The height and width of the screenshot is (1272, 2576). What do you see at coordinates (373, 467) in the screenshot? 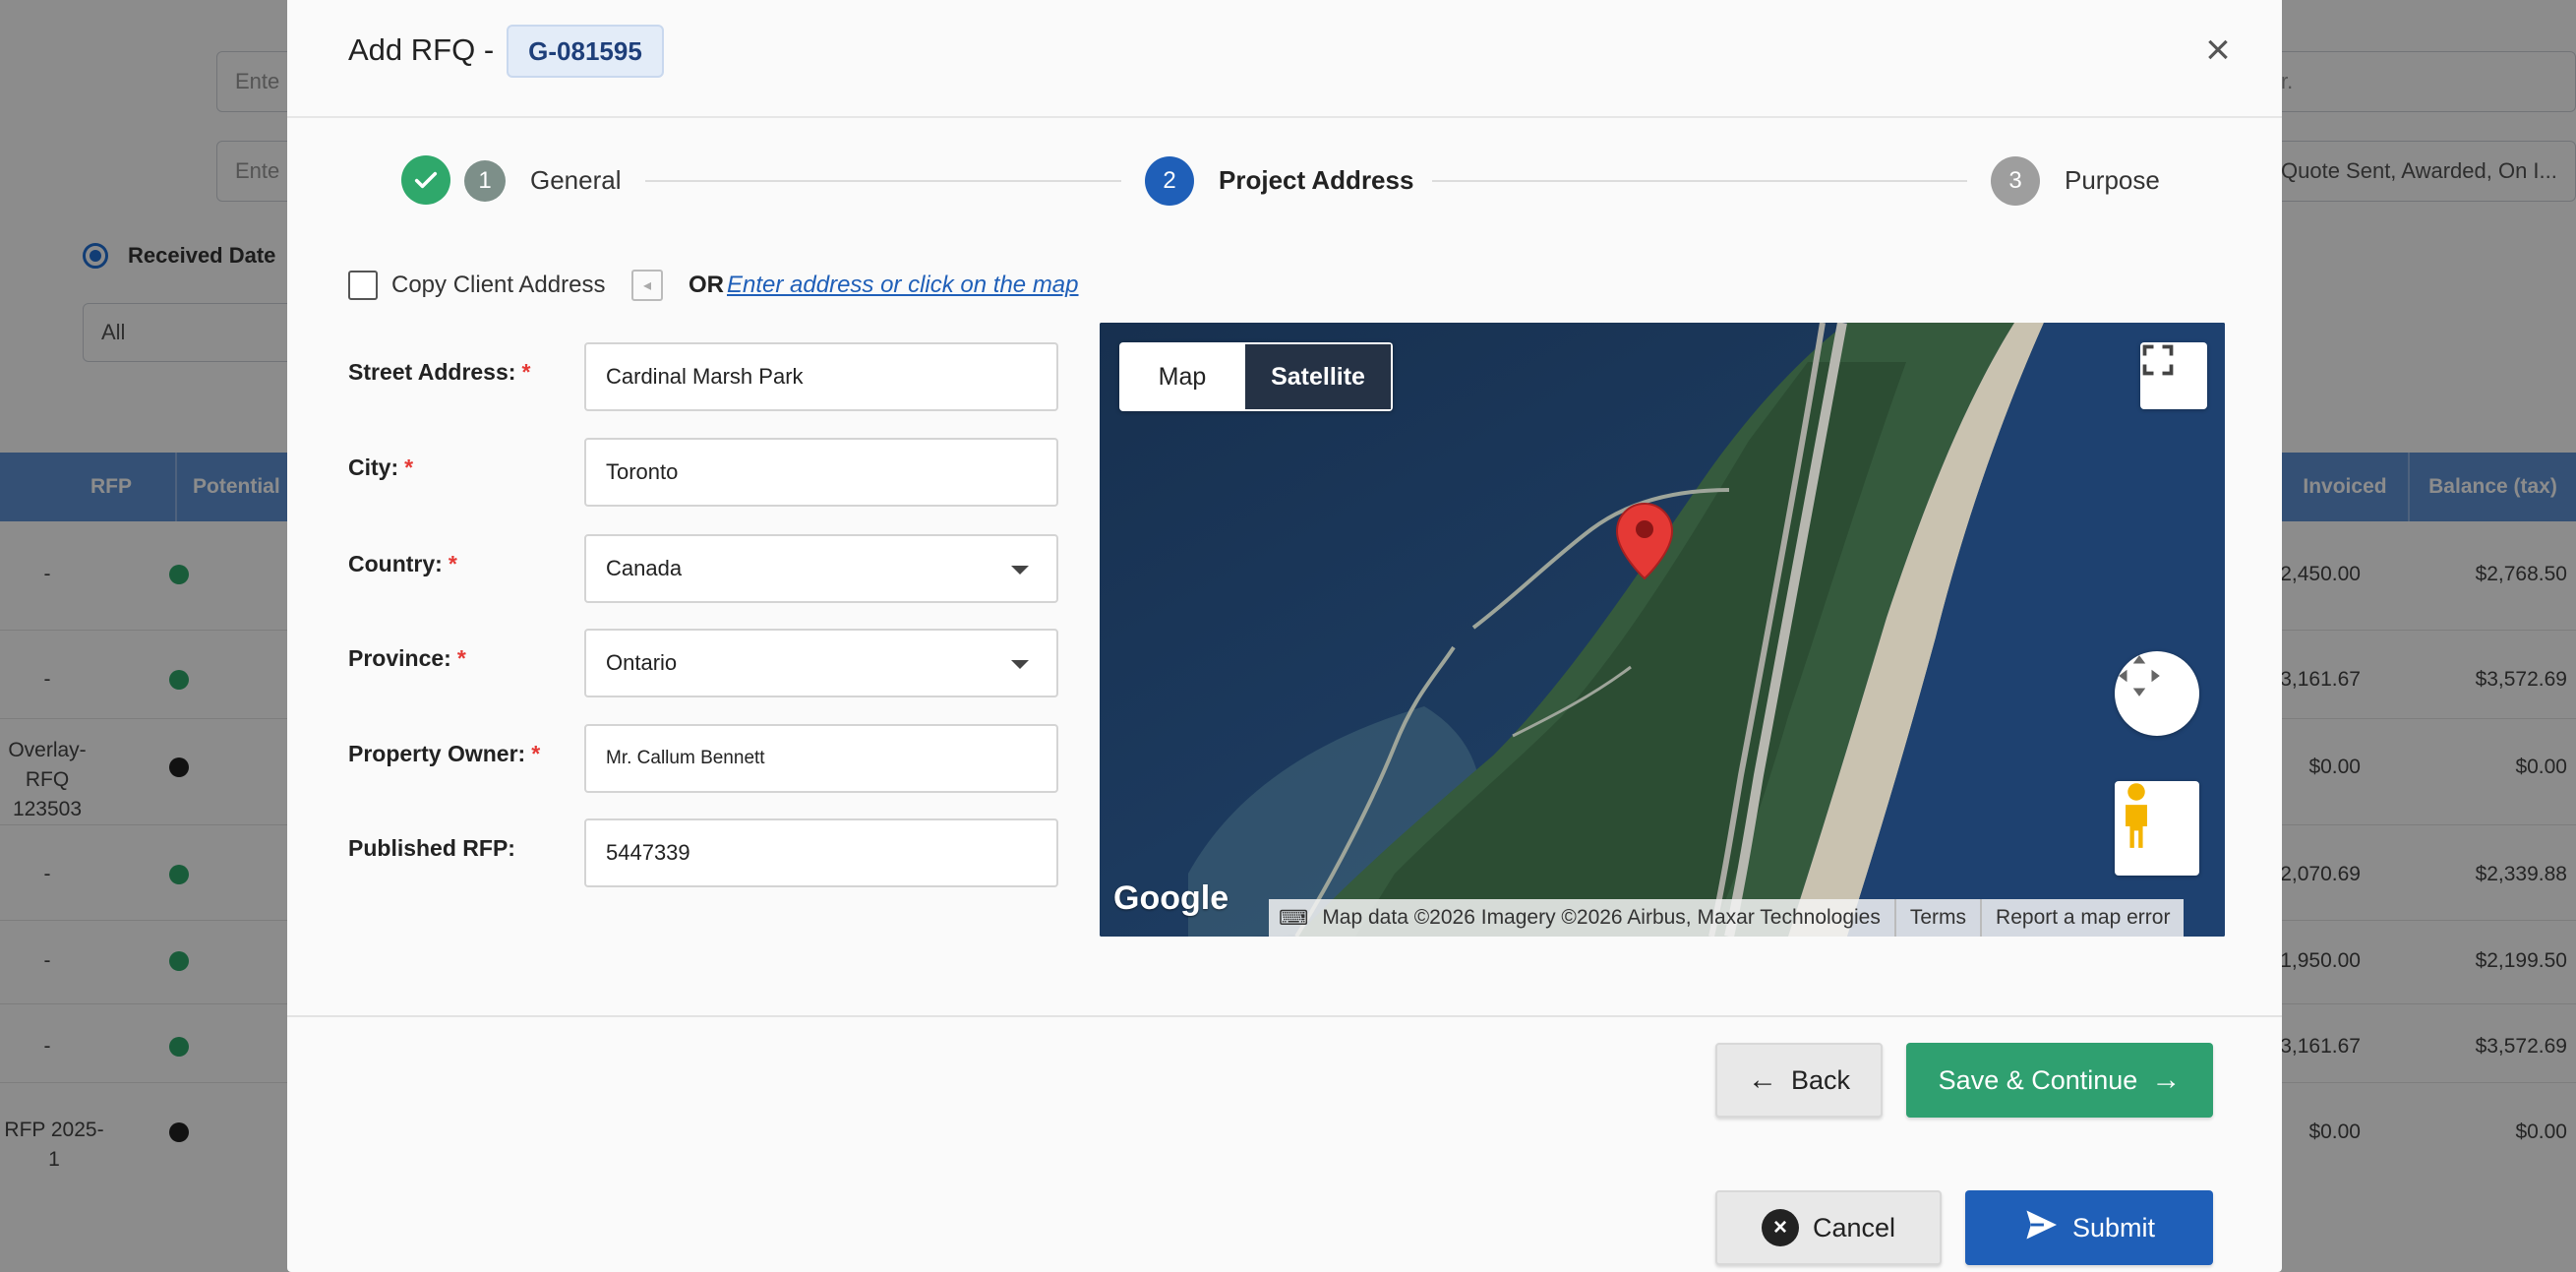
I see `label-text: City:` at bounding box center [373, 467].